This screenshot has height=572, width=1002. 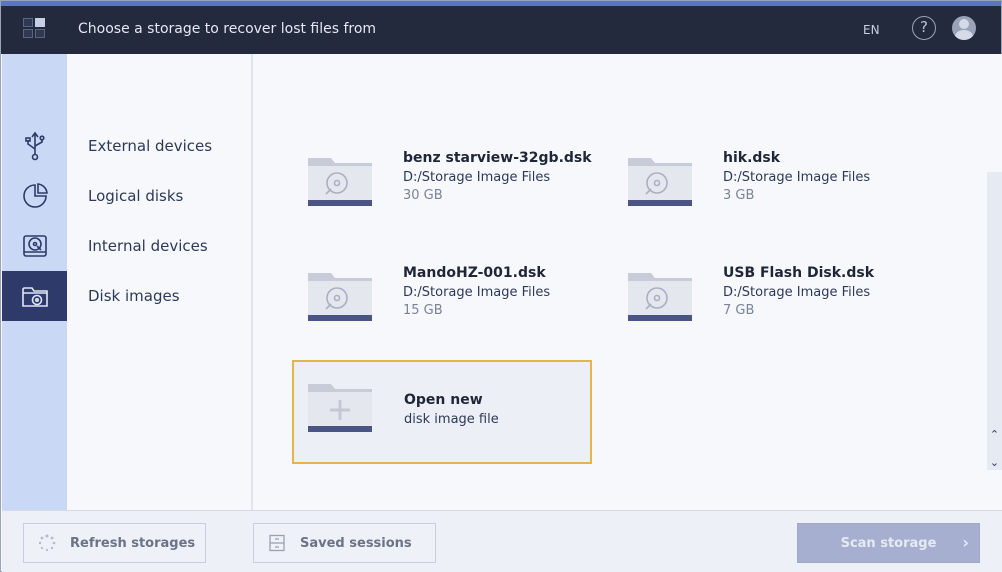 I want to click on rail-item-internal-devices, so click(x=34, y=246).